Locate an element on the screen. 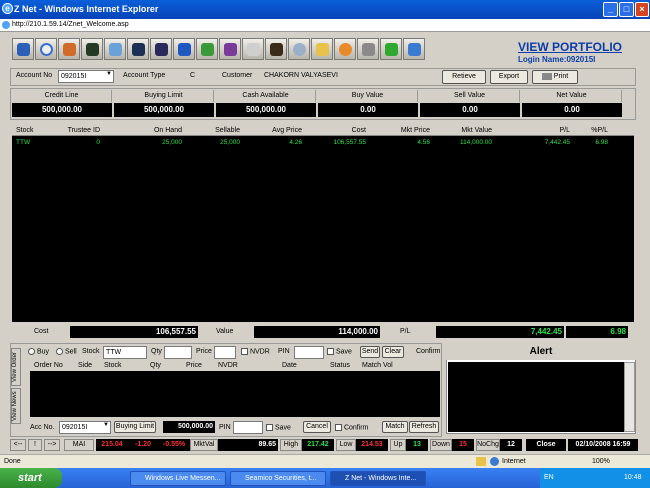 The image size is (650, 488). pl-label: P/L is located at coordinates (405, 331).